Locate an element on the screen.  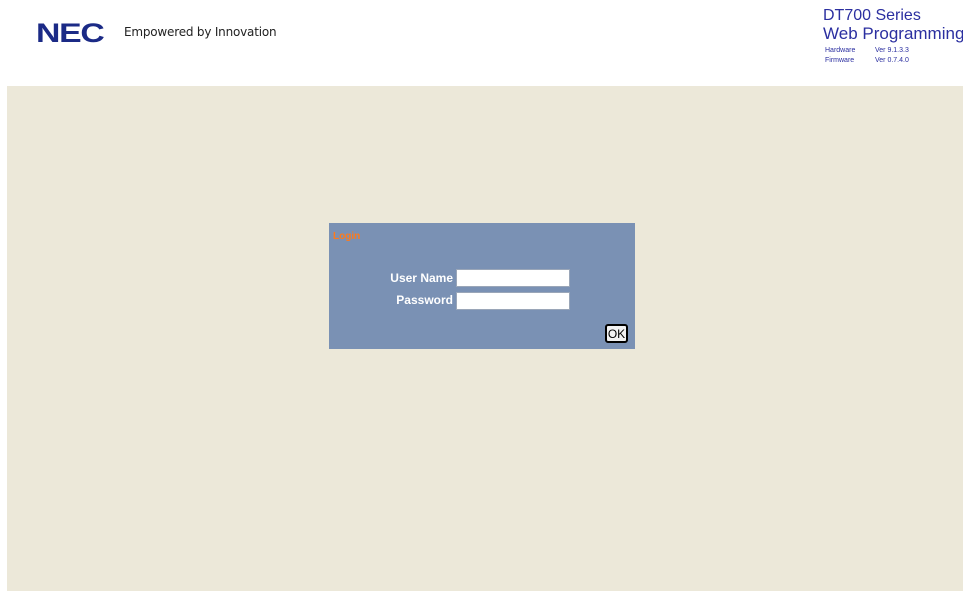
hardware-version-row: Hardware Ver 9.1.3.3 is located at coordinates (867, 50).